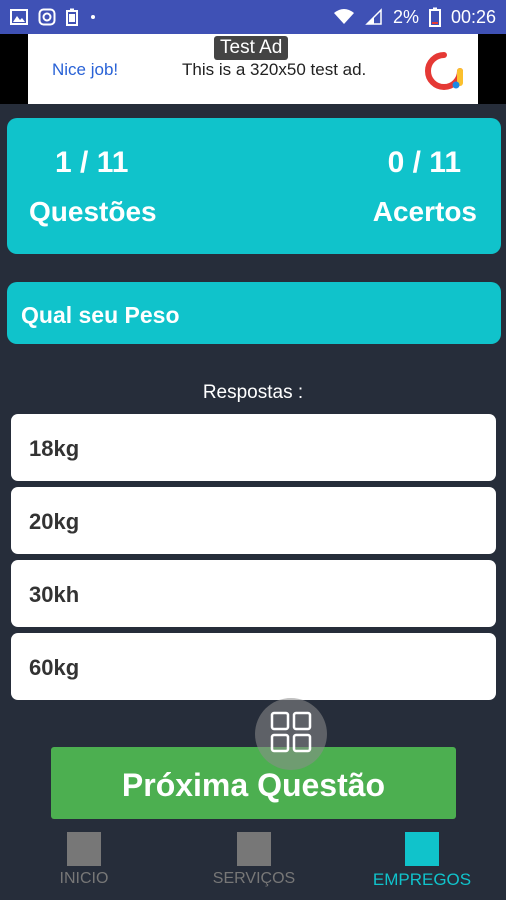 Image resolution: width=506 pixels, height=900 pixels. I want to click on answer-option-3: 30kh, so click(253, 593).